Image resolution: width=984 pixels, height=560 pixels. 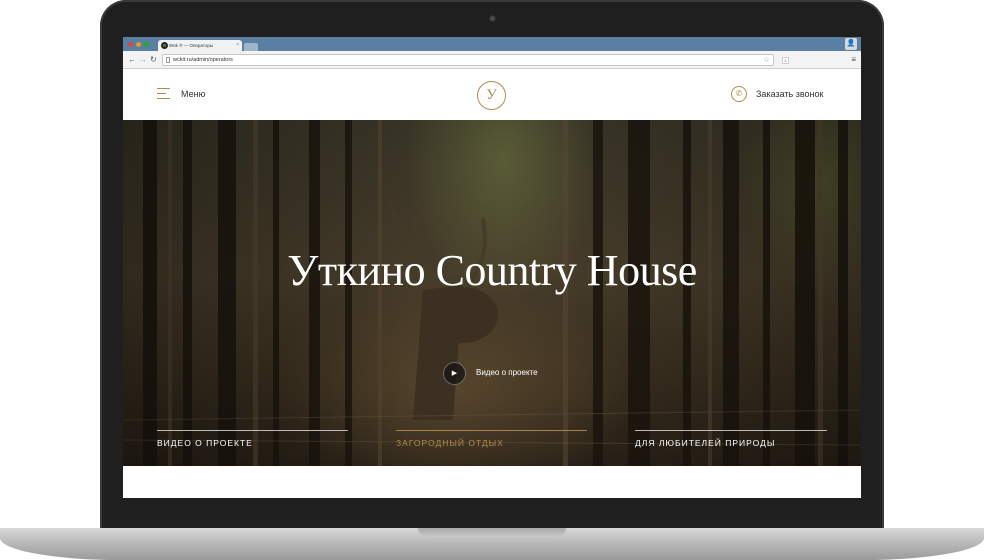 I want to click on hero-tab-country-rest: ЗАГОРОДНЫЙ ОТДЫХ, so click(x=491, y=442).